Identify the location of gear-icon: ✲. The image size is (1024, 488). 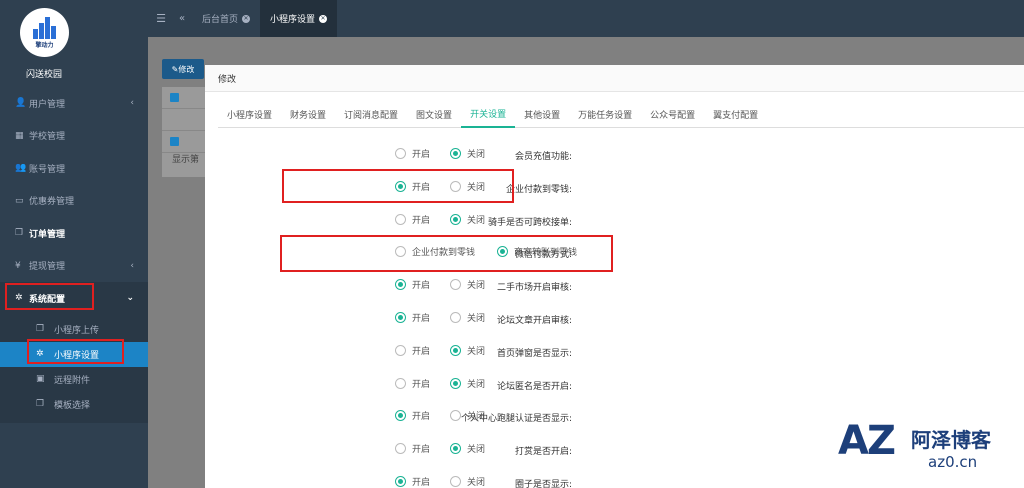
(40, 354).